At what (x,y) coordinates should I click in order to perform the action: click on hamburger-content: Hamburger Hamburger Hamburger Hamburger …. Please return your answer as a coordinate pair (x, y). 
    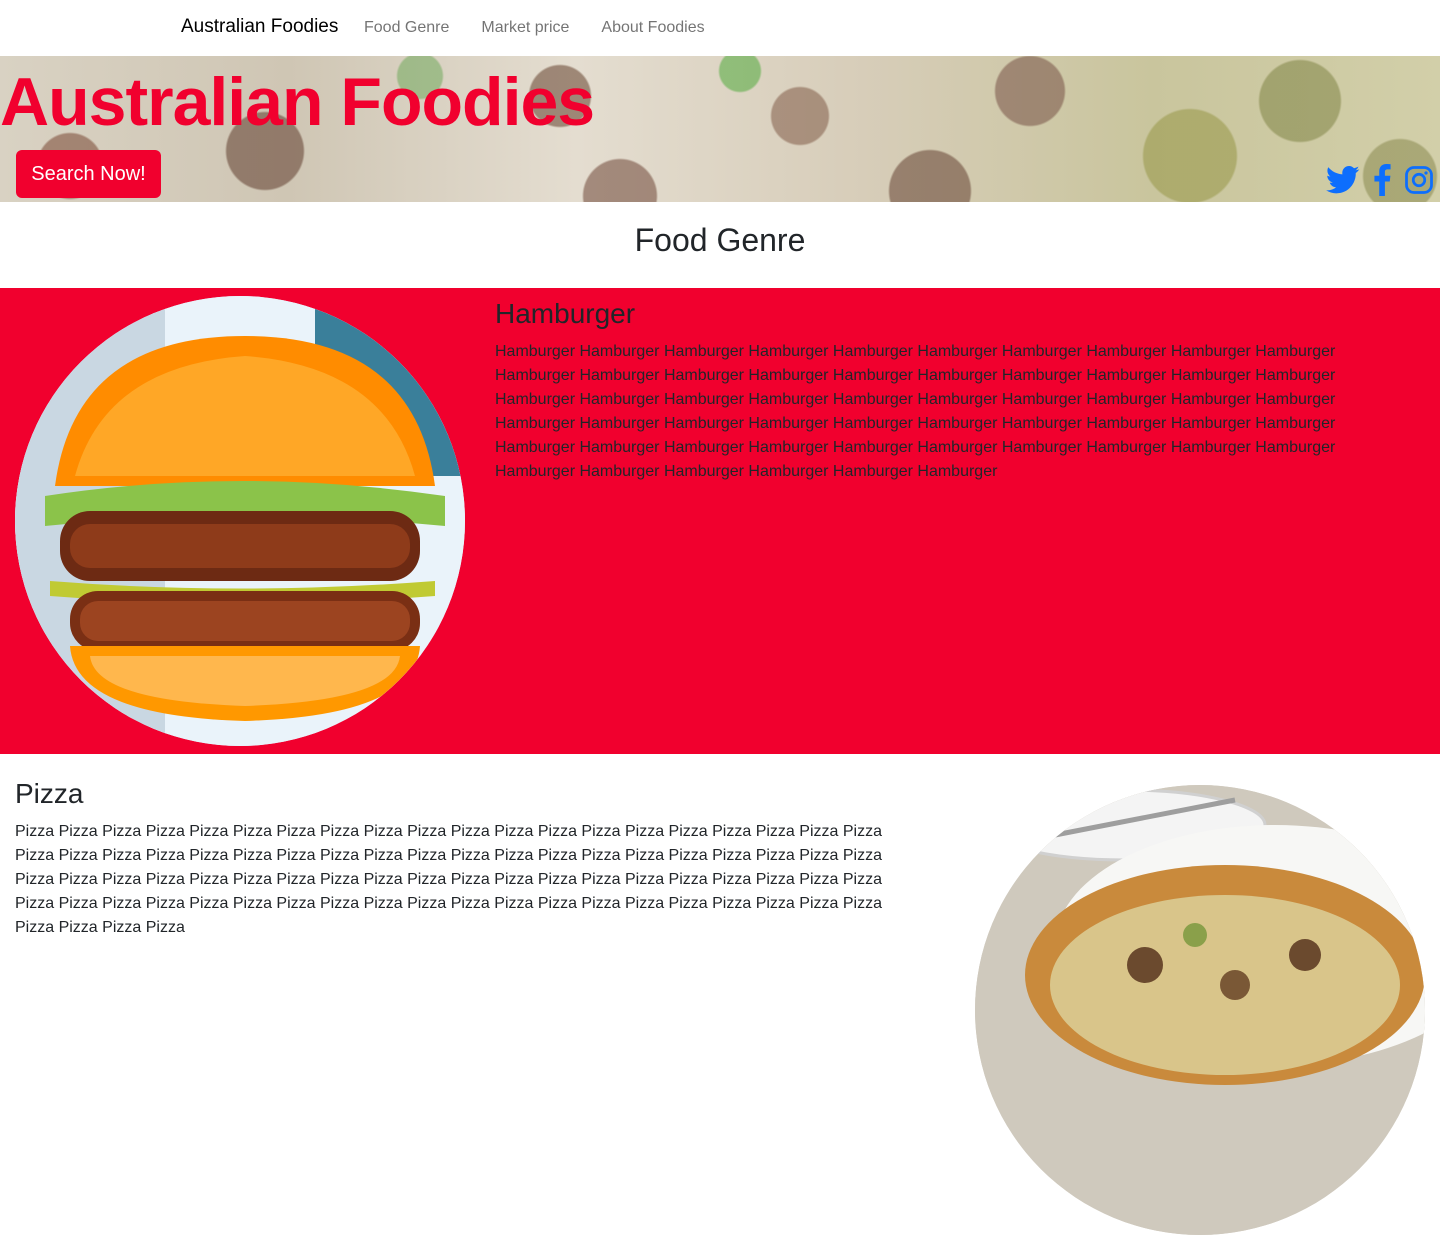
    Looking at the image, I should click on (930, 391).